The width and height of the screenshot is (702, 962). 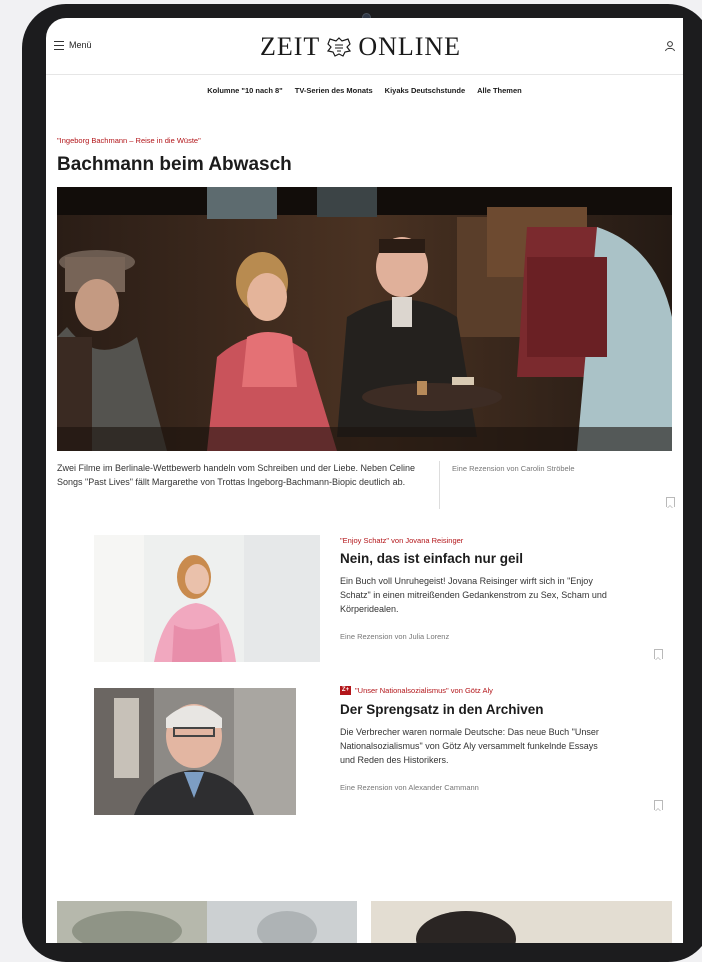 What do you see at coordinates (395, 636) in the screenshot?
I see `article-author-reisinger: Eine Rezension von Julia Lorenz` at bounding box center [395, 636].